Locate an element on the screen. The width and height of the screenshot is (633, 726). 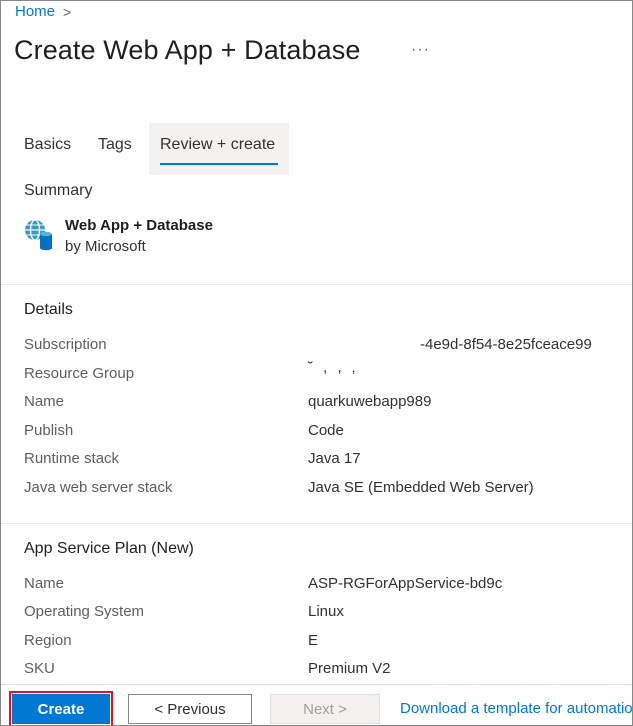
plan-value: Linux is located at coordinates (326, 611).